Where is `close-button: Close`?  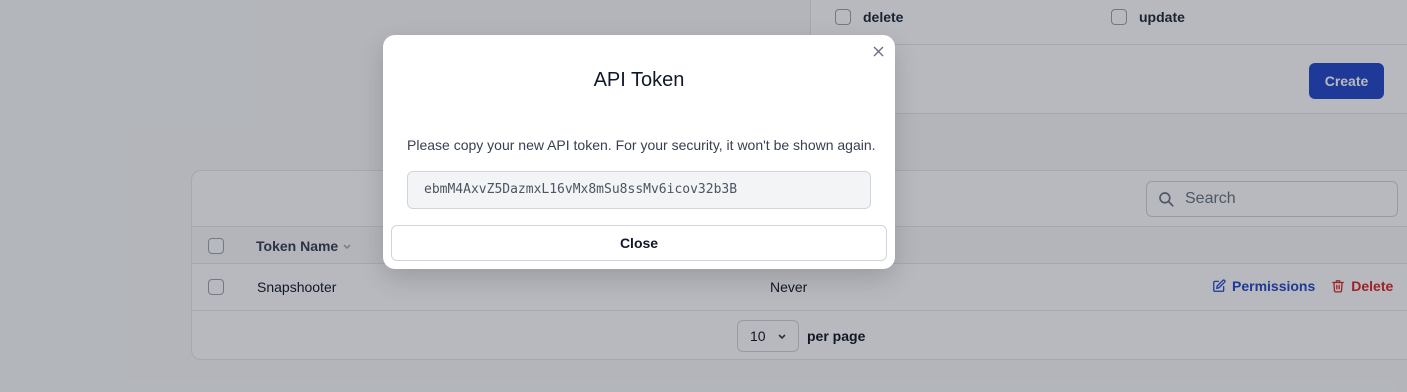 close-button: Close is located at coordinates (639, 243).